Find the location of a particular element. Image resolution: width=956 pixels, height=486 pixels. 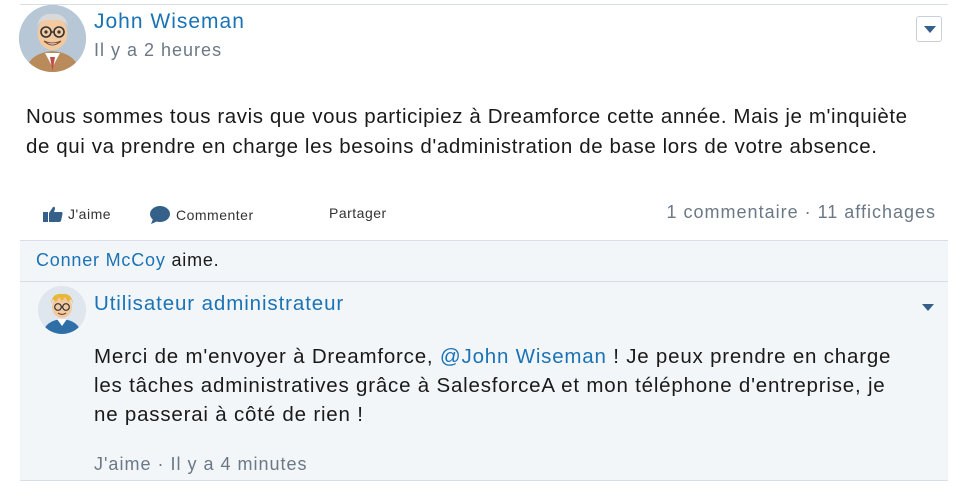

comment-author-name: Utilisateur administrateur is located at coordinates (219, 304).